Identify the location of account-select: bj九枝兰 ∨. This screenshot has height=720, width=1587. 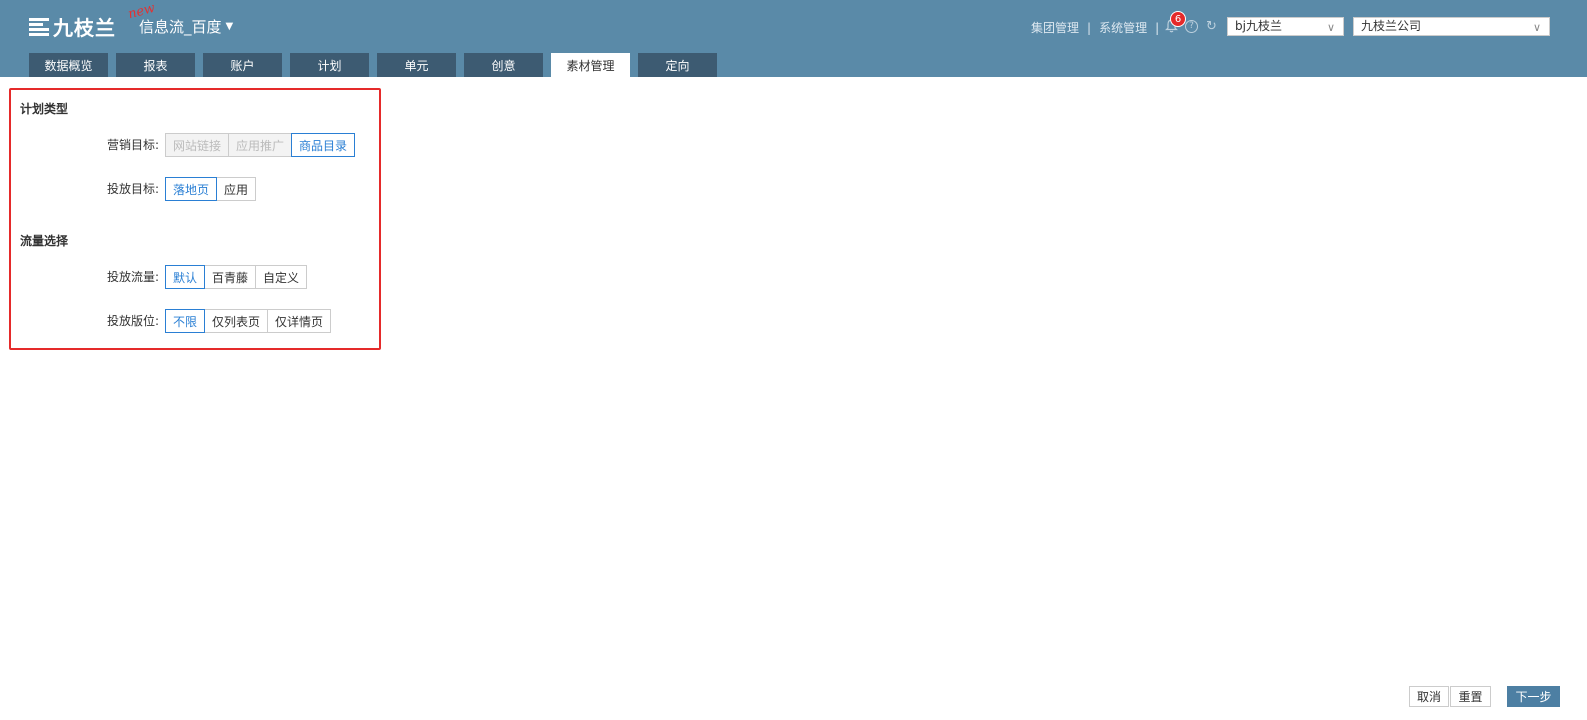
(1285, 26).